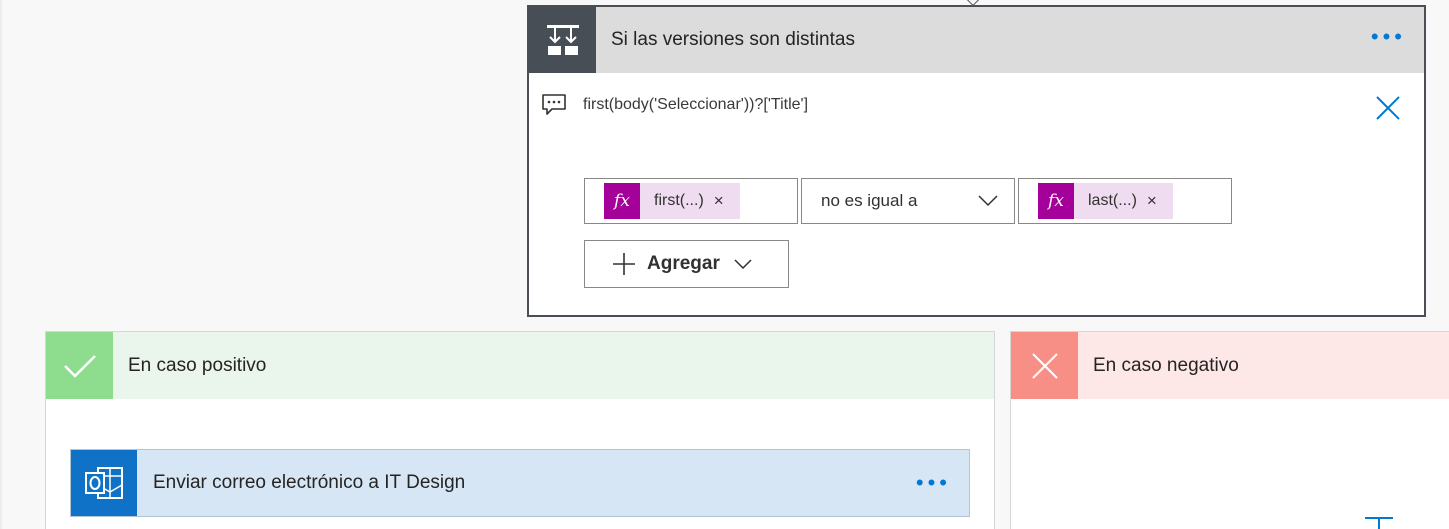 The height and width of the screenshot is (529, 1449). What do you see at coordinates (562, 40) in the screenshot?
I see `condition-icon` at bounding box center [562, 40].